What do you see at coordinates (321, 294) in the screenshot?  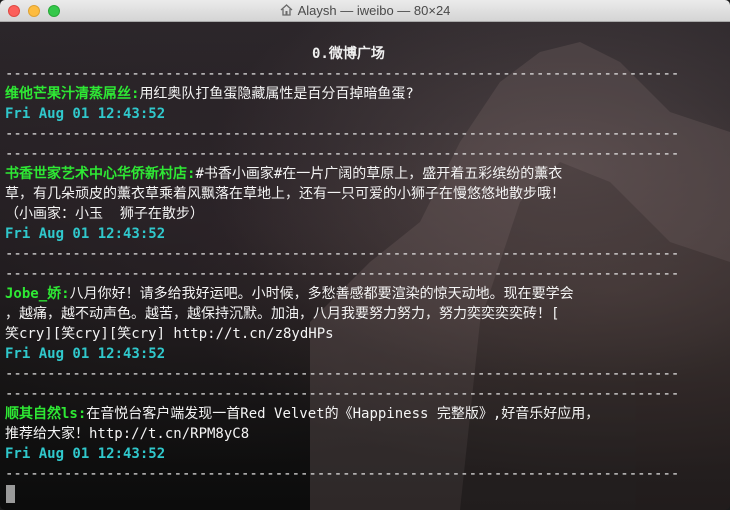 I see `post-text: 八月你好！请多给我好运吧。小时候，多愁善感都要渲染的惊天动地。现在要学会` at bounding box center [321, 294].